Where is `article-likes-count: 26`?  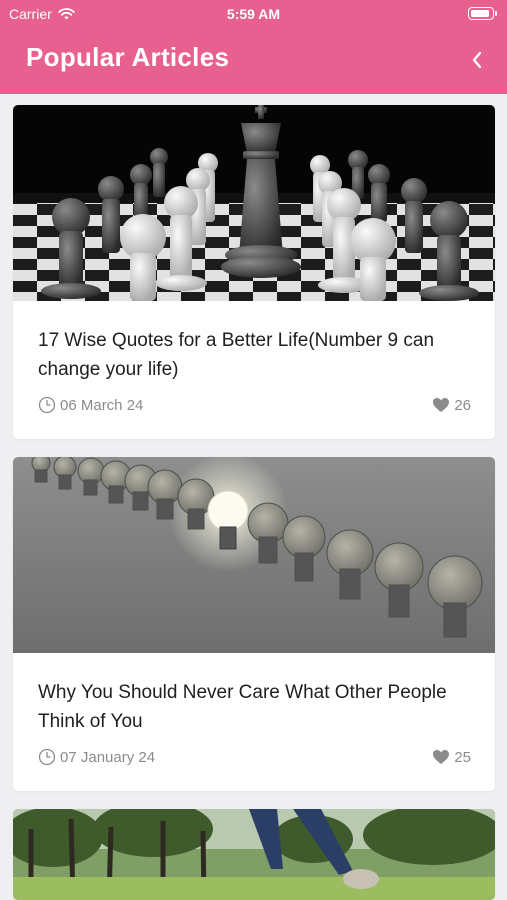 article-likes-count: 26 is located at coordinates (462, 405).